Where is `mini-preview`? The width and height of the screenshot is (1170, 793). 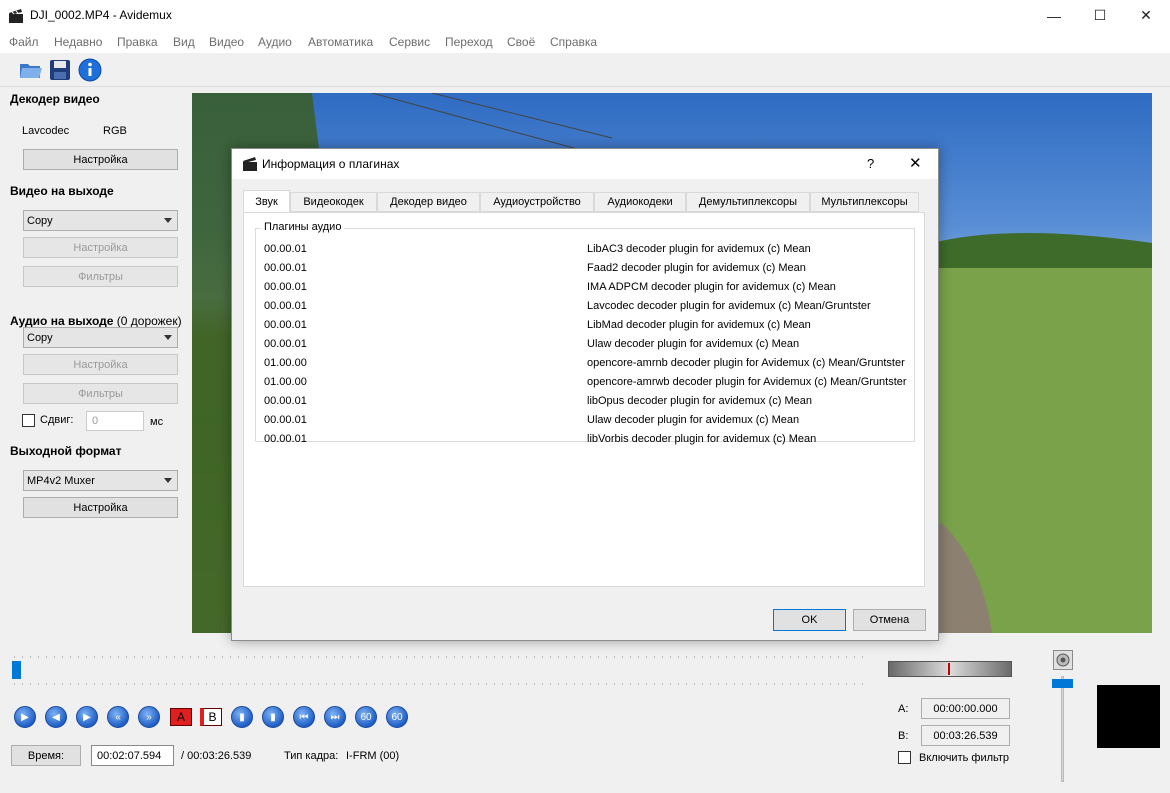
mini-preview is located at coordinates (1128, 716).